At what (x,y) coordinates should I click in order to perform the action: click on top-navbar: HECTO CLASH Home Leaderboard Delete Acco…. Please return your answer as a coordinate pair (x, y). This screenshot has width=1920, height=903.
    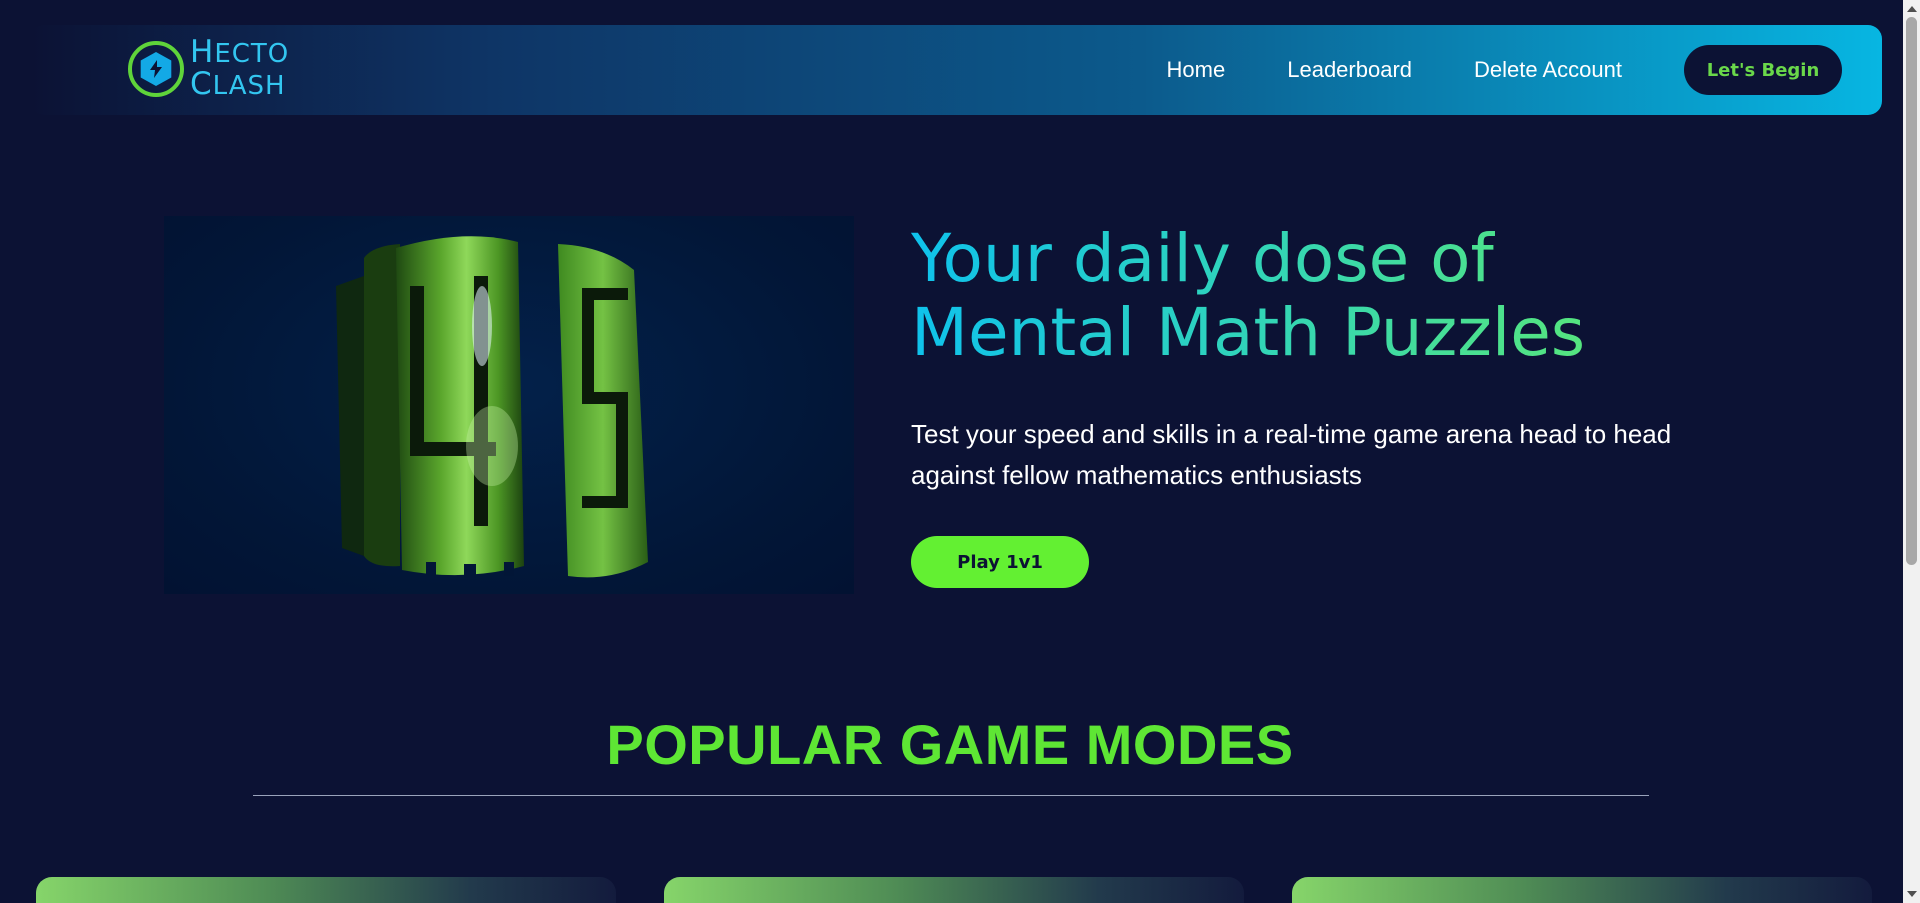
    Looking at the image, I should click on (956, 70).